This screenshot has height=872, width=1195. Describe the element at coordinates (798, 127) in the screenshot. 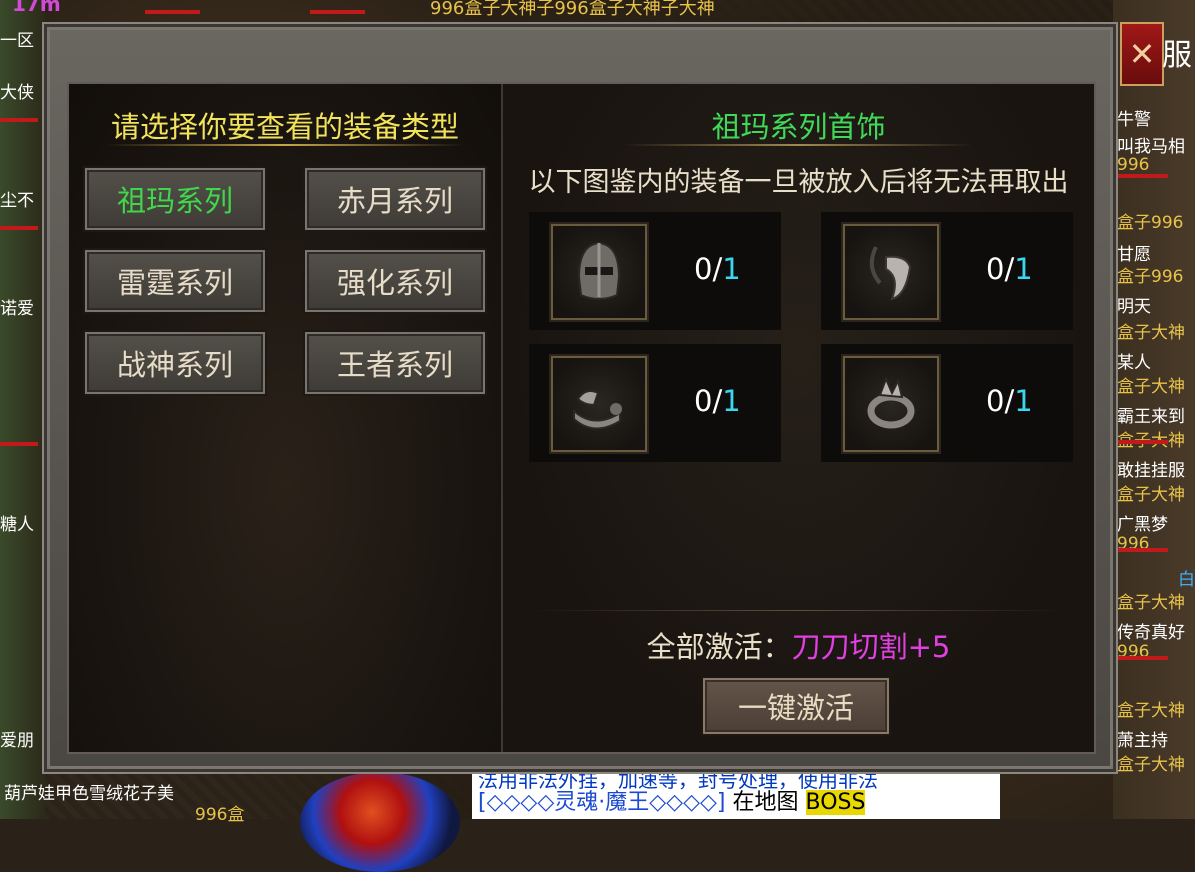

I see `series-title: 祖玛系列首饰` at that location.